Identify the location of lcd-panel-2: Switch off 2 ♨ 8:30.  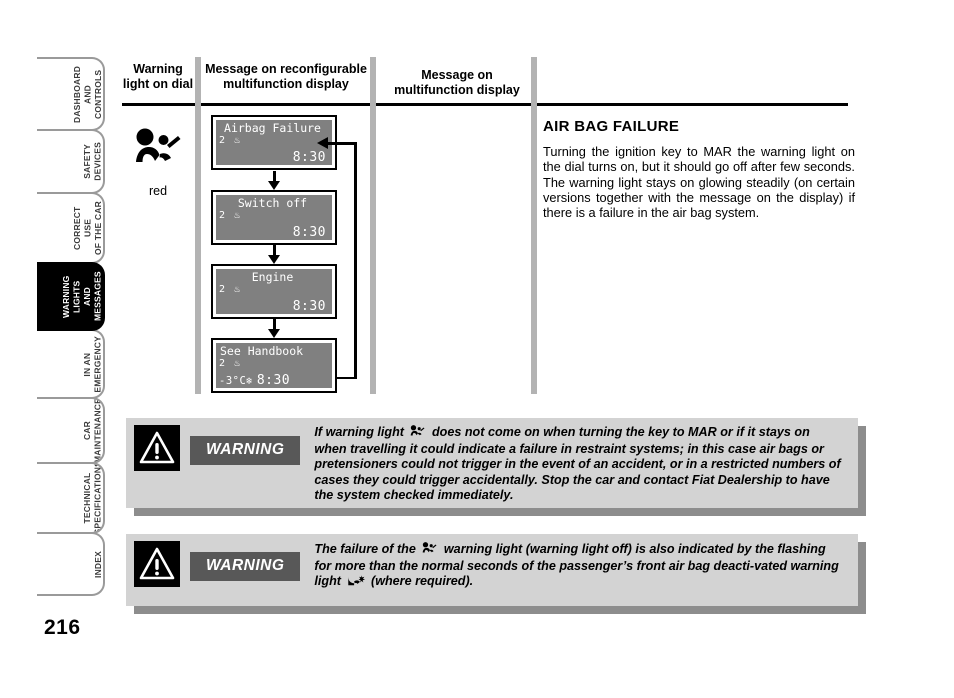
(274, 217).